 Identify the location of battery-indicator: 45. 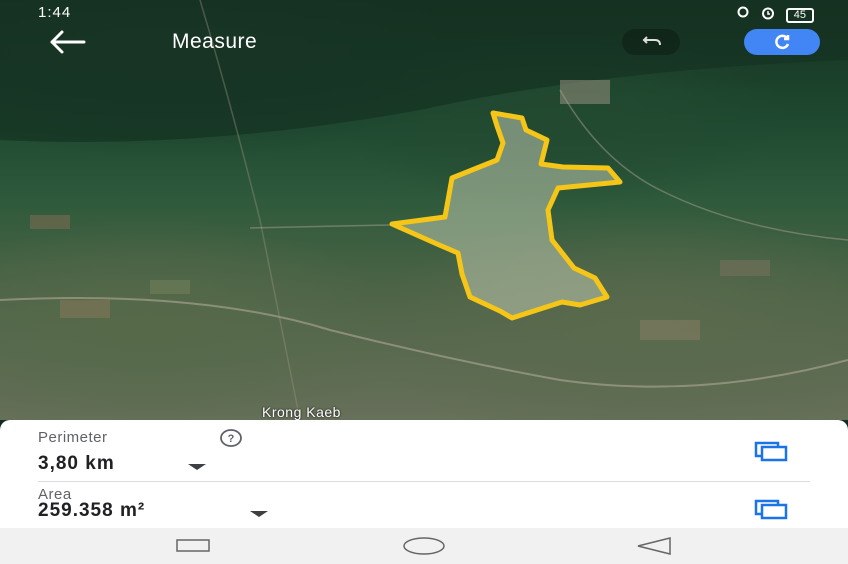
(799, 15).